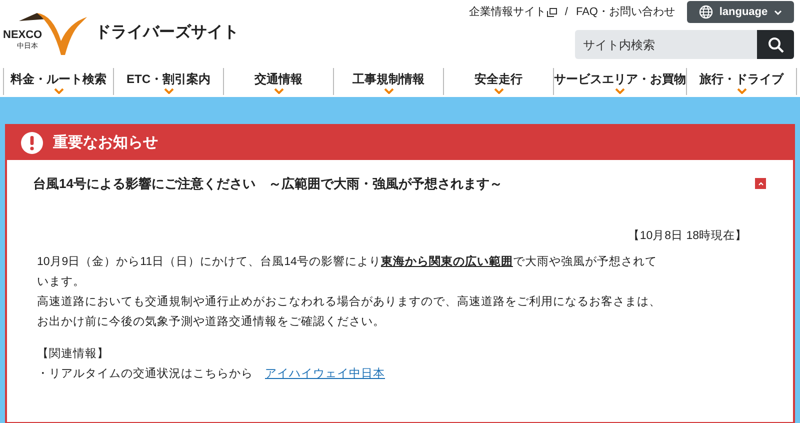  Describe the element at coordinates (741, 81) in the screenshot. I see `nav-item: 旅行・ドライブ` at that location.